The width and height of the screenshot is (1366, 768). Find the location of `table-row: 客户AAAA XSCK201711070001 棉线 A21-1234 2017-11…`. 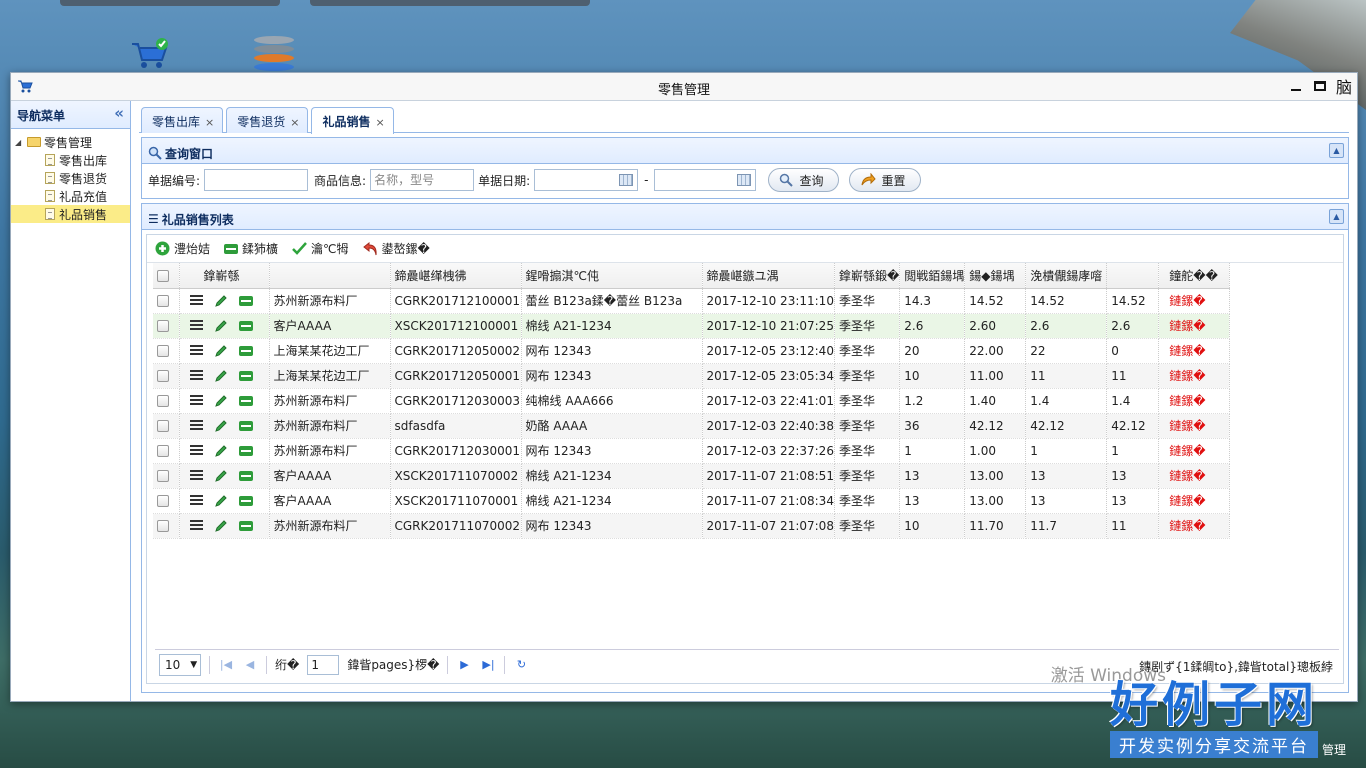

table-row: 客户AAAA XSCK201711070001 棉线 A21-1234 2017-11… is located at coordinates (692, 501).